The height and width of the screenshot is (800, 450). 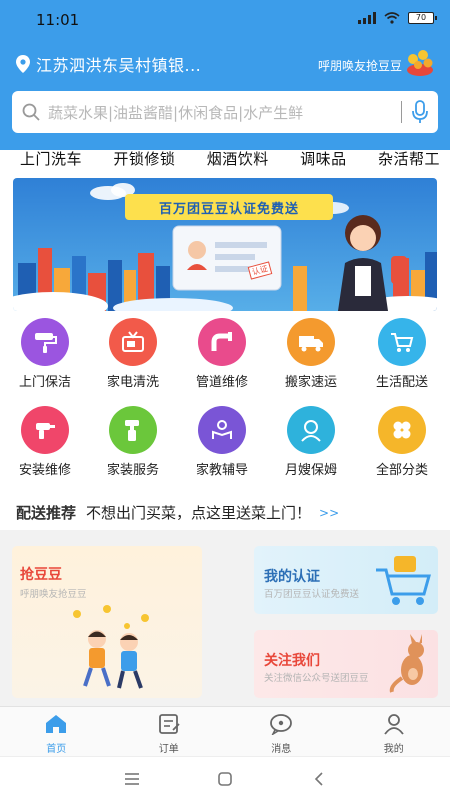 What do you see at coordinates (403, 580) in the screenshot?
I see `shopping-cart-icon` at bounding box center [403, 580].